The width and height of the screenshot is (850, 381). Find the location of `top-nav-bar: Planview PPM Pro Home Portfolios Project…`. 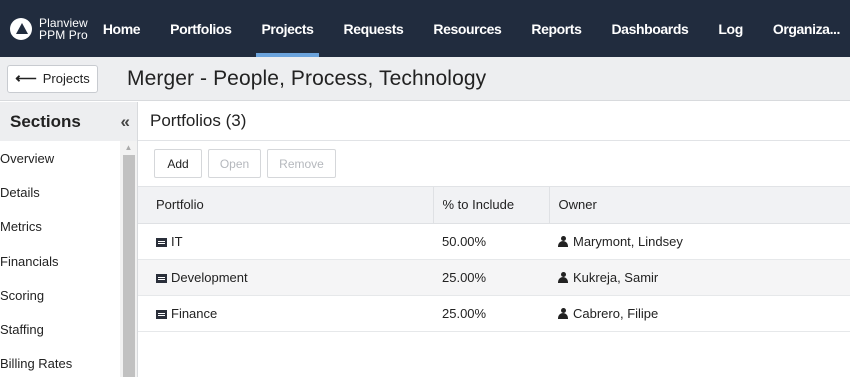

top-nav-bar: Planview PPM Pro Home Portfolios Project… is located at coordinates (425, 28).